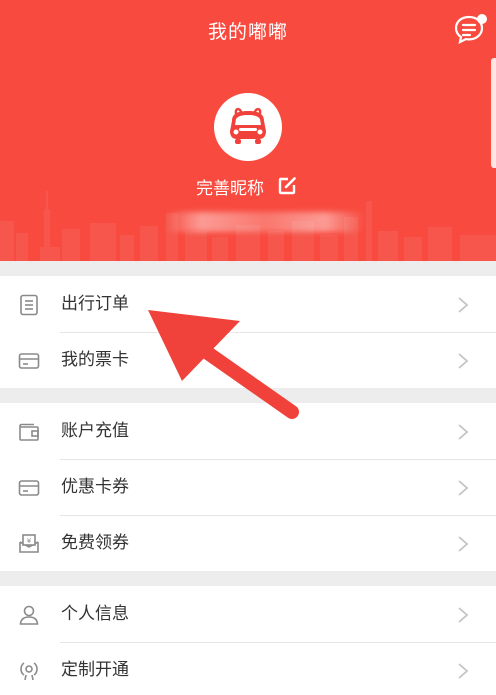 This screenshot has height=695, width=496. I want to click on city-skyline-background, so click(248, 226).